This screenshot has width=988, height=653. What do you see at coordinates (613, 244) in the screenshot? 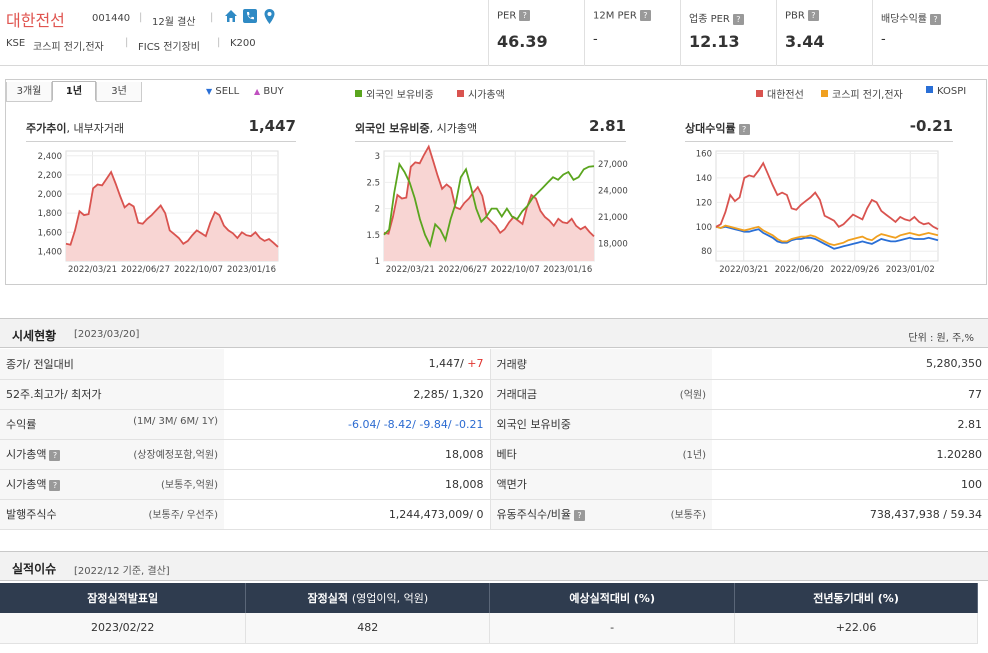
I see `y2-tick-label: 18,000` at bounding box center [613, 244].